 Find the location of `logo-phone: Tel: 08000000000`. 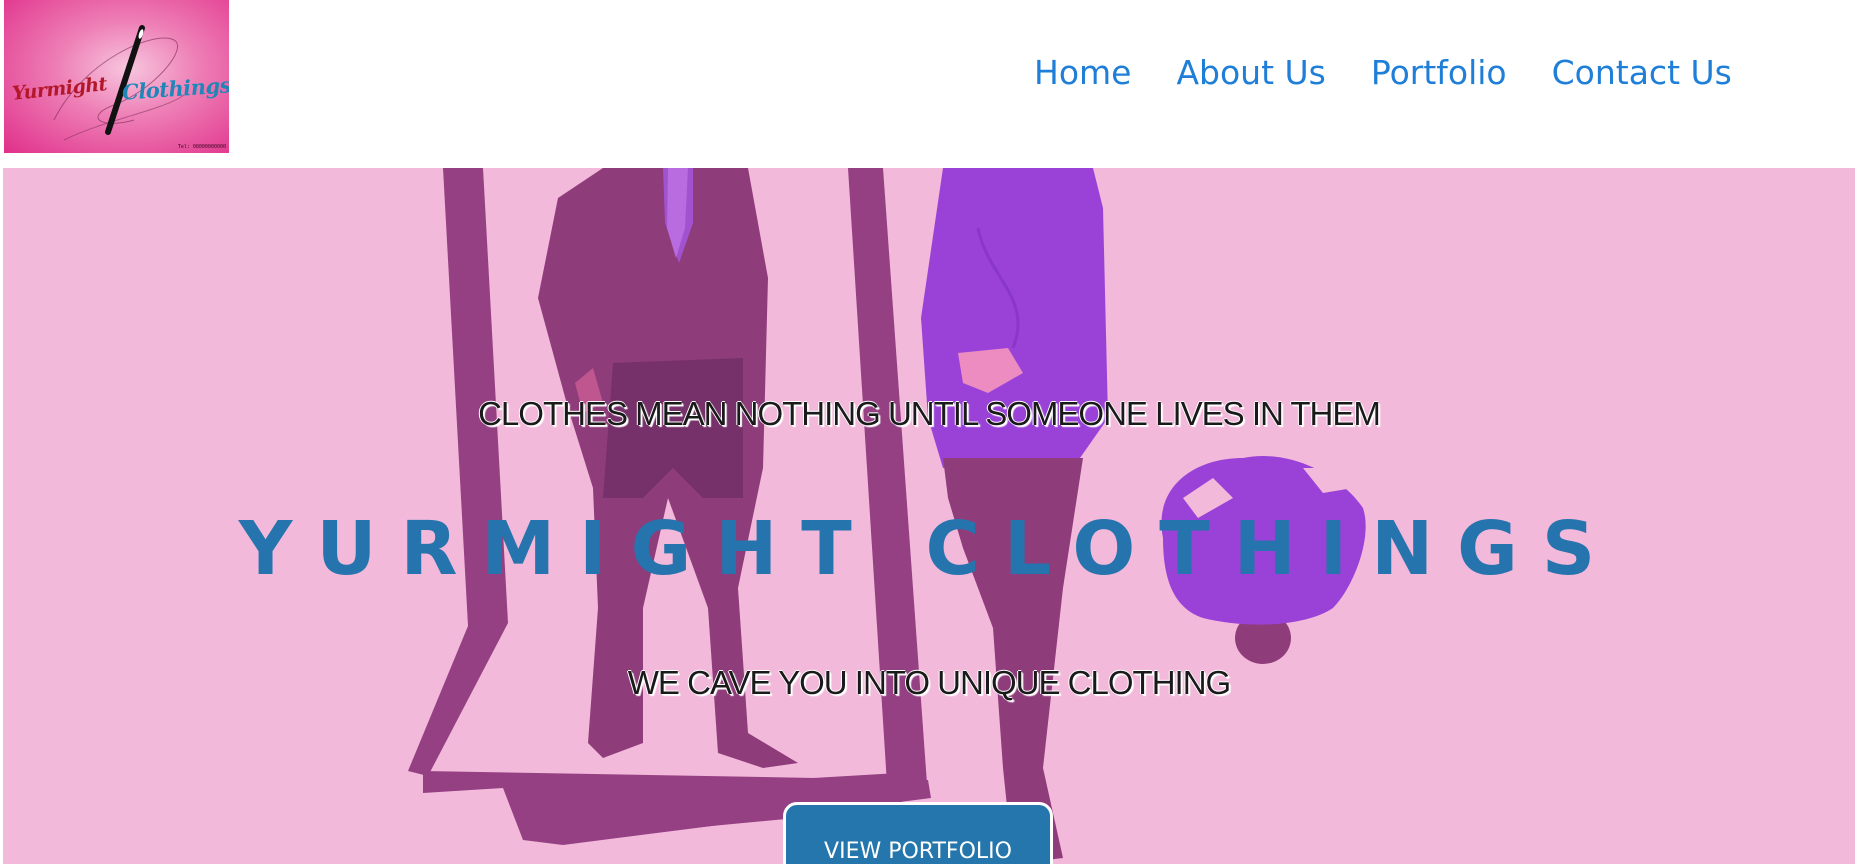

logo-phone: Tel: 08000000000 is located at coordinates (201, 147).